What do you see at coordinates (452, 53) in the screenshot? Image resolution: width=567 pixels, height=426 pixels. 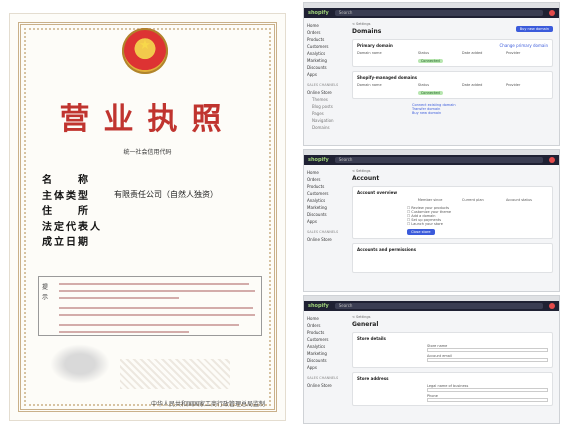 I see `table-header: Domain name Status Date added Provider` at bounding box center [452, 53].